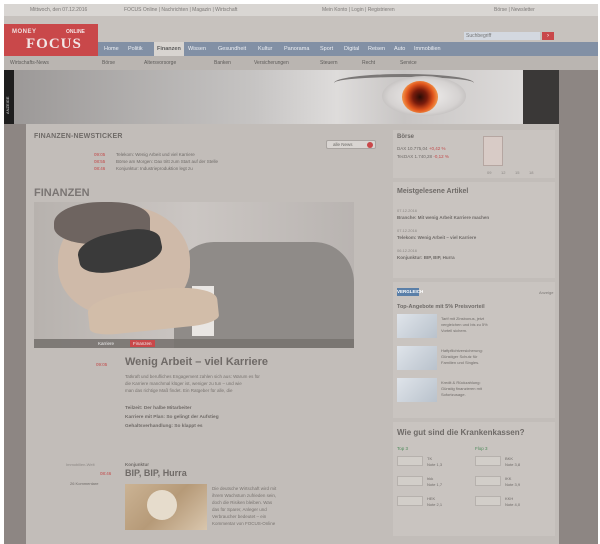 Image resolution: width=600 pixels, height=544 pixels. Describe the element at coordinates (454, 330) in the screenshot. I see `promo-text: Vorteil sichern.` at that location.